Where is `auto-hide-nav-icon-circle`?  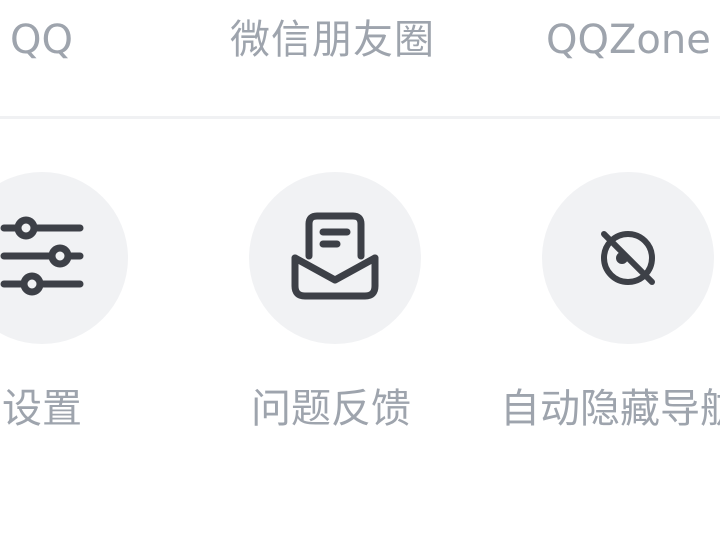
auto-hide-nav-icon-circle is located at coordinates (628, 258).